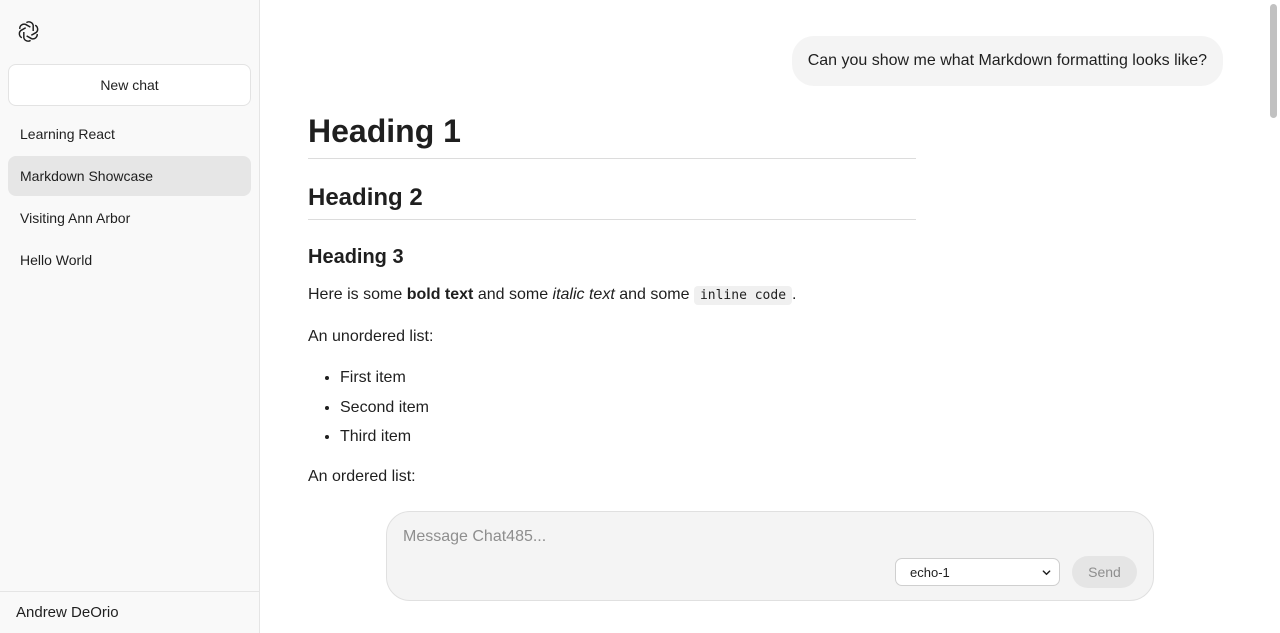 The height and width of the screenshot is (633, 1280). Describe the element at coordinates (583, 294) in the screenshot. I see `italic-text: italic text` at that location.